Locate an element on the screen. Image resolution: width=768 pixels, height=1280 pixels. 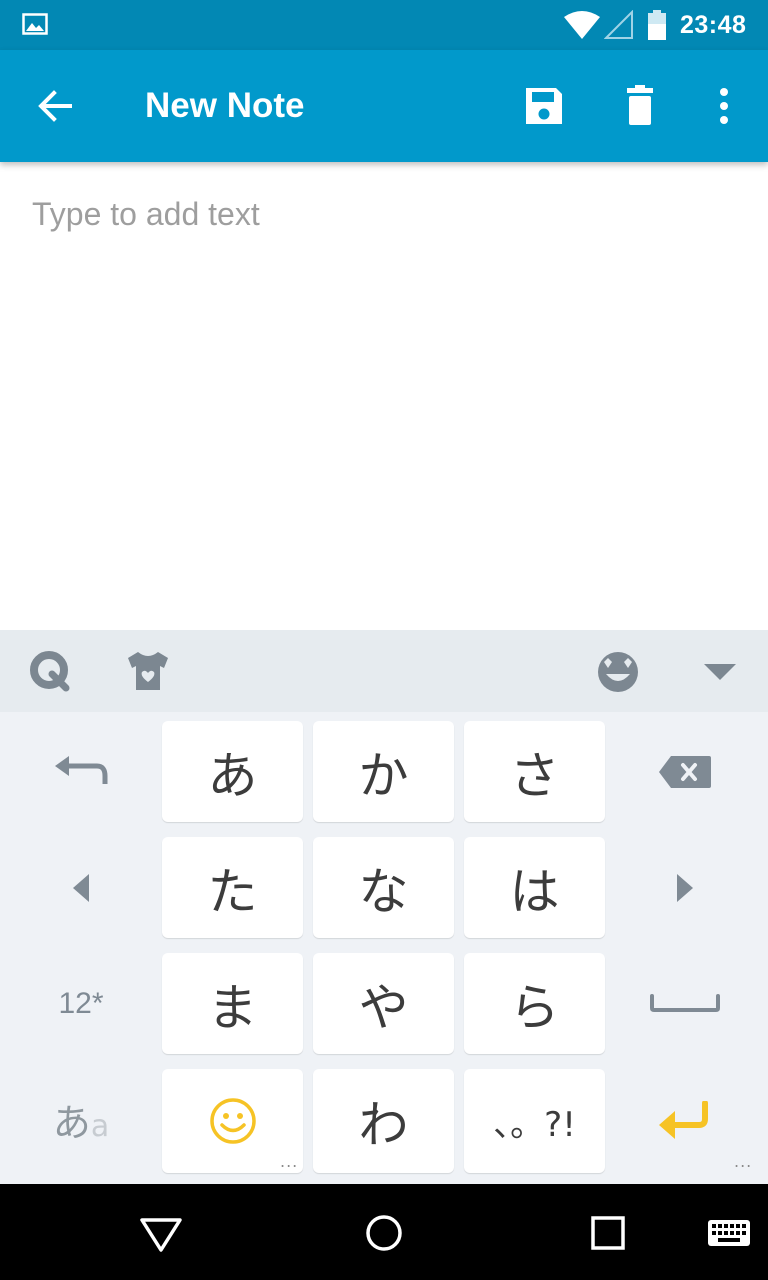
back-arrow-icon is located at coordinates (56, 106).